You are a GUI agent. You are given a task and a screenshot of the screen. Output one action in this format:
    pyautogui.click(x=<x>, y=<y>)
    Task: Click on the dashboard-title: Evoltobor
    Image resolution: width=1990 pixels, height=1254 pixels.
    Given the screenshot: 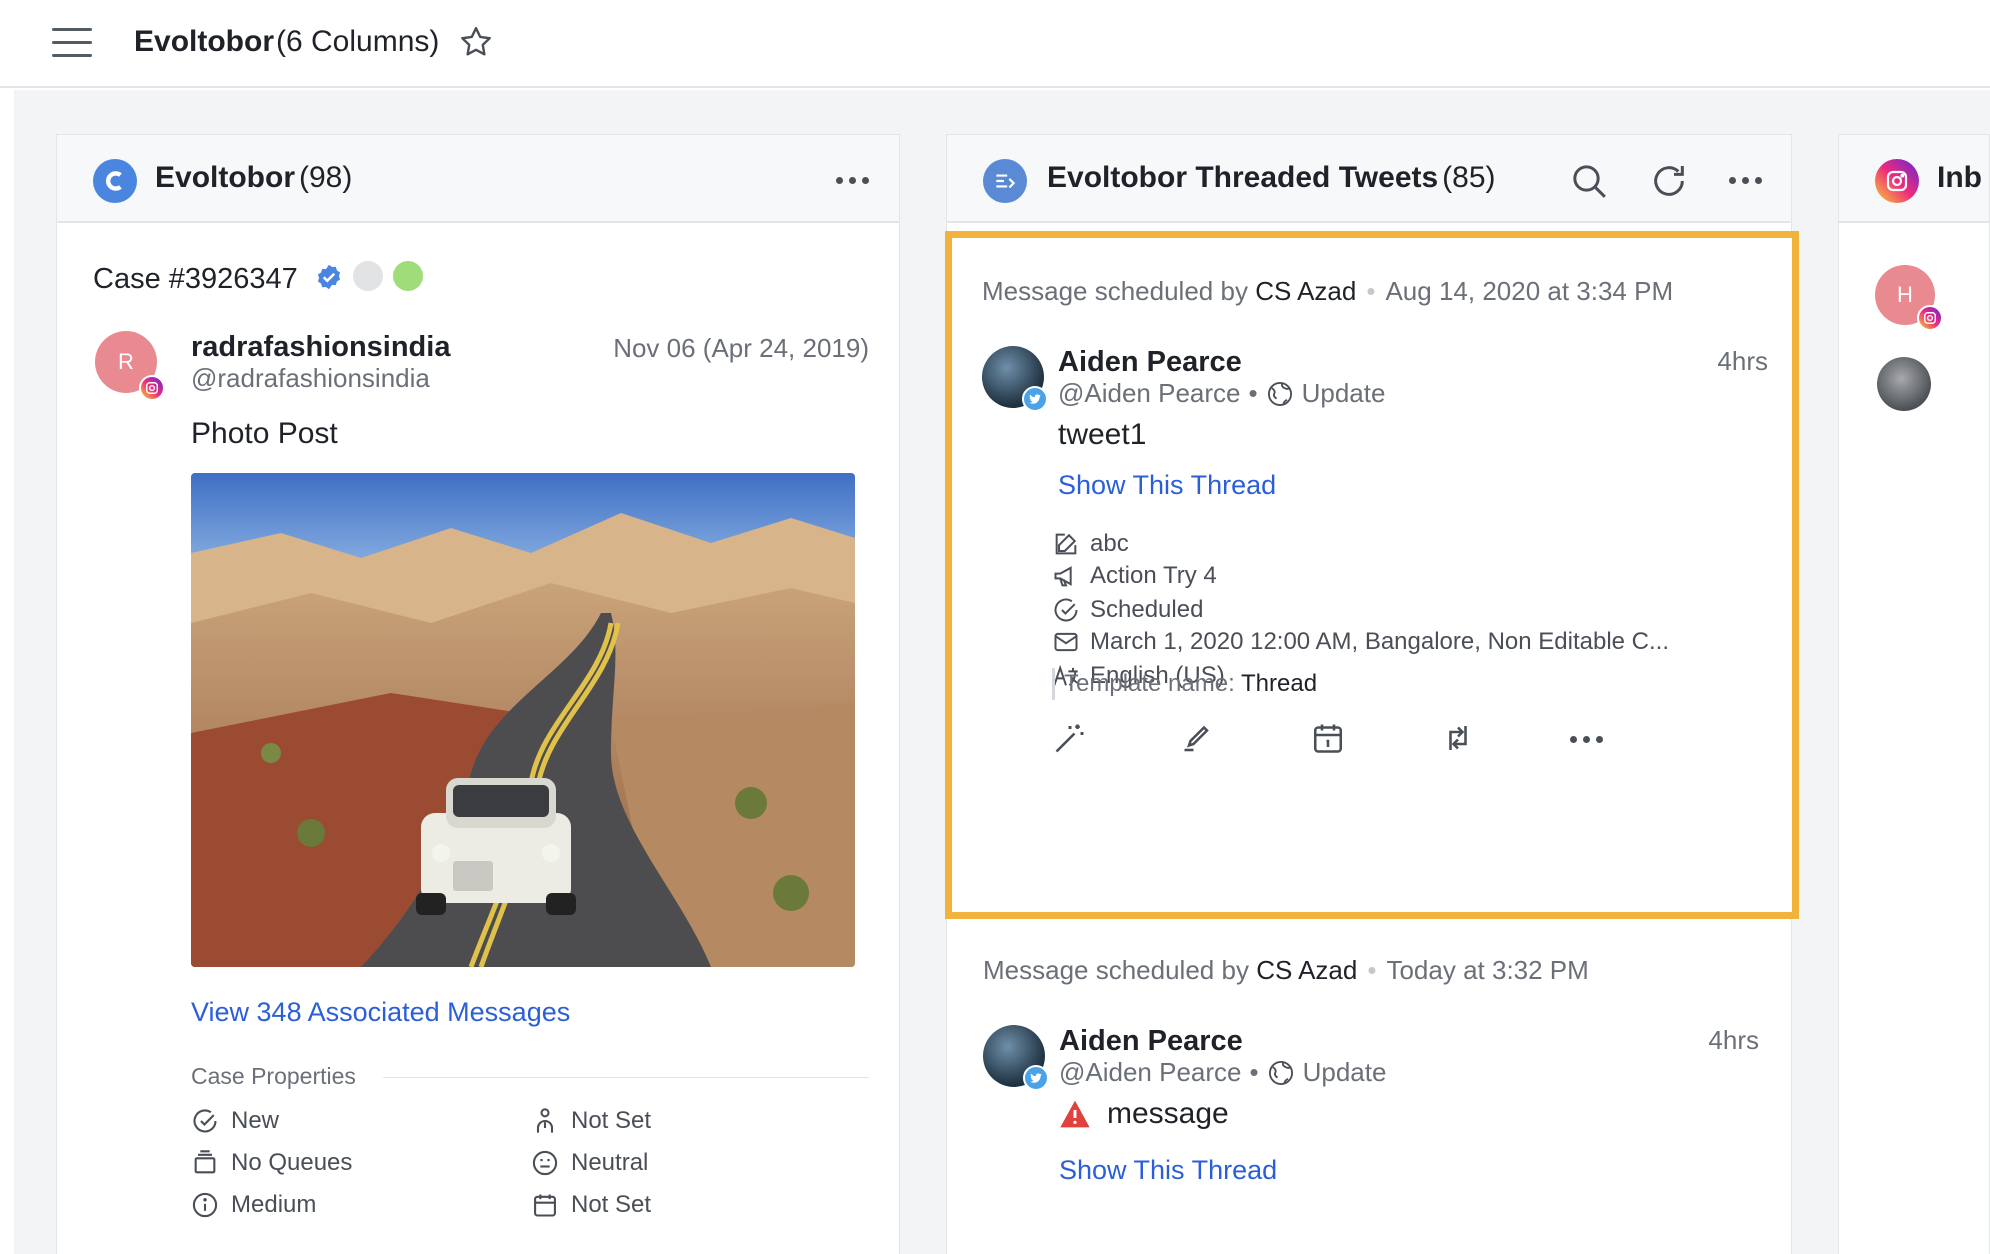 What is the action you would take?
    pyautogui.click(x=204, y=41)
    